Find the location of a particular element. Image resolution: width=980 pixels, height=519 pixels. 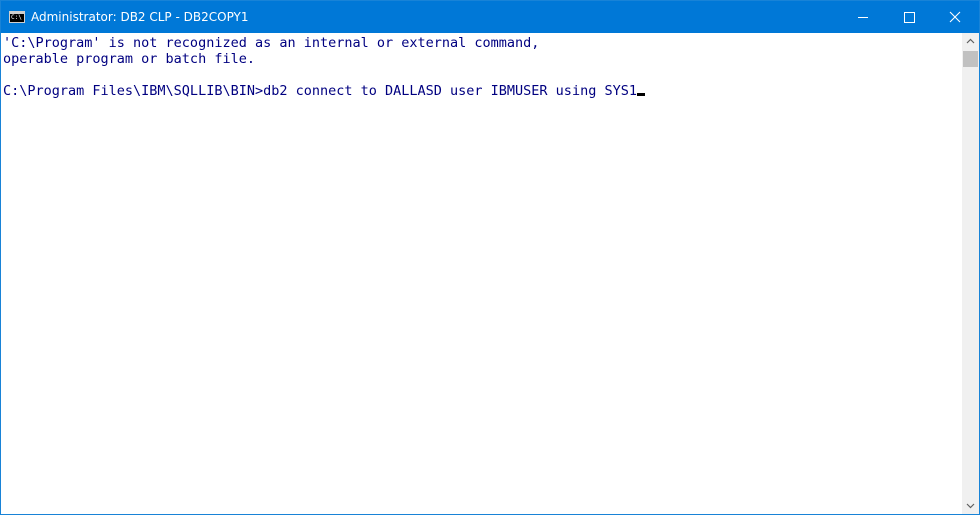

chevron-up-icon is located at coordinates (970, 41).